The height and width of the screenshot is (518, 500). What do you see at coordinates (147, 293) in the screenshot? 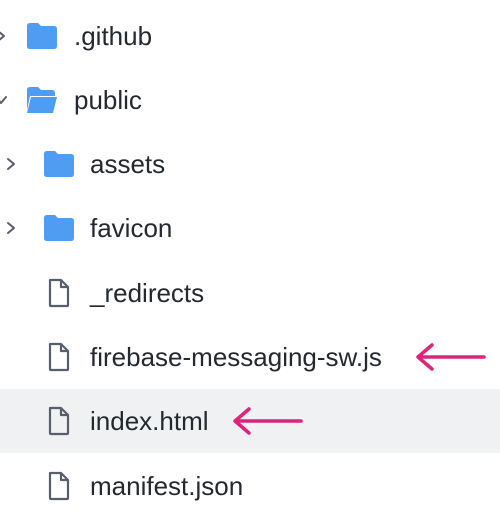
I see `tree-item-label: _redirects` at bounding box center [147, 293].